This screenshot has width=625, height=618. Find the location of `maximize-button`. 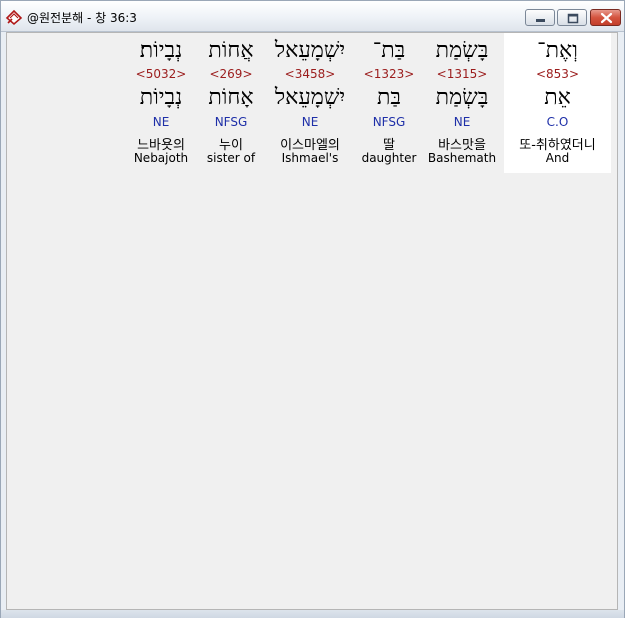

maximize-button is located at coordinates (572, 17).